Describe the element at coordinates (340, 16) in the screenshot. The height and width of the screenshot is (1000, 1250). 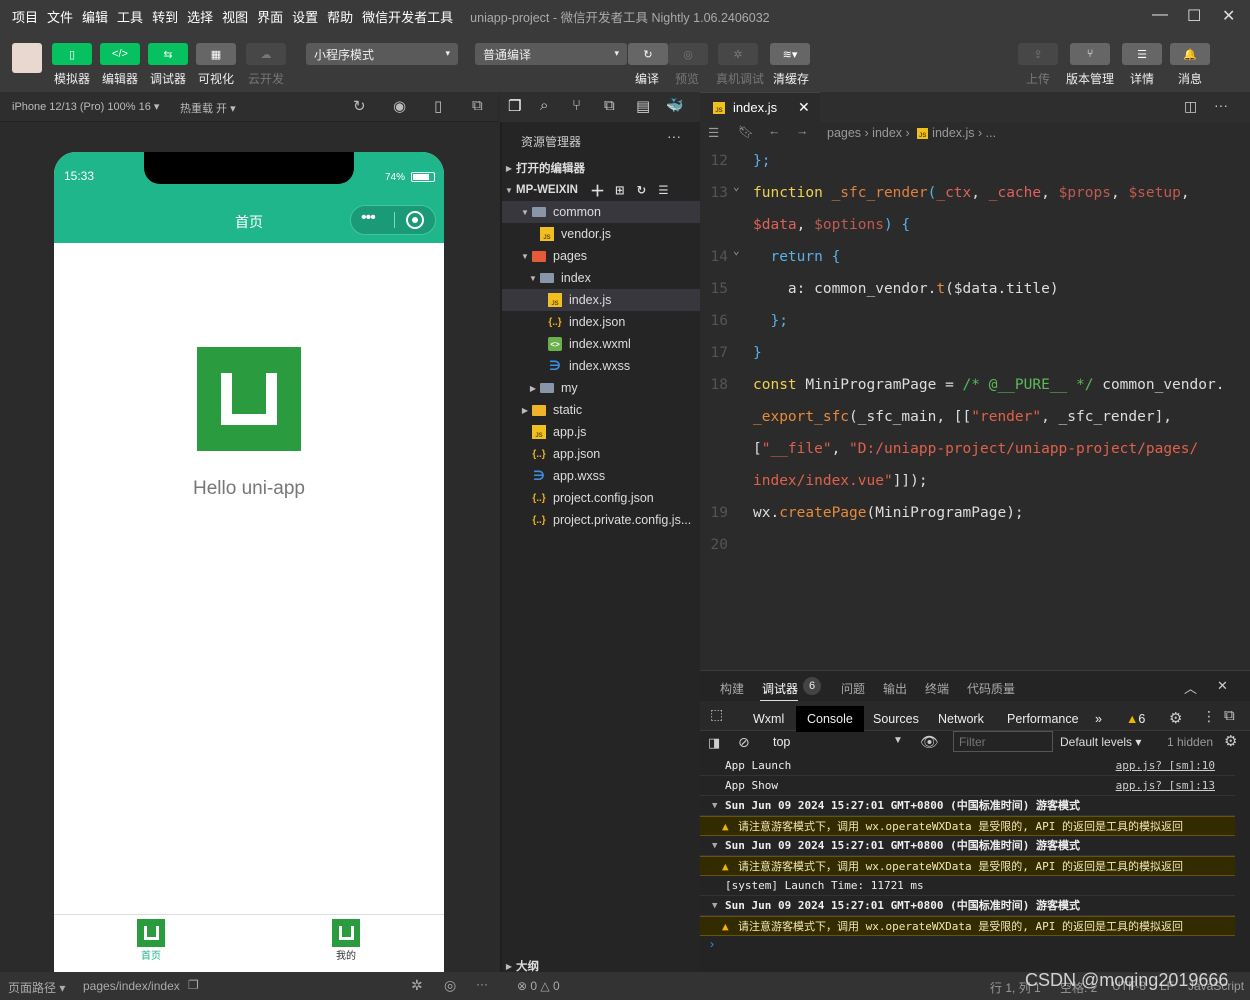
I see `menu-item: 帮助` at that location.